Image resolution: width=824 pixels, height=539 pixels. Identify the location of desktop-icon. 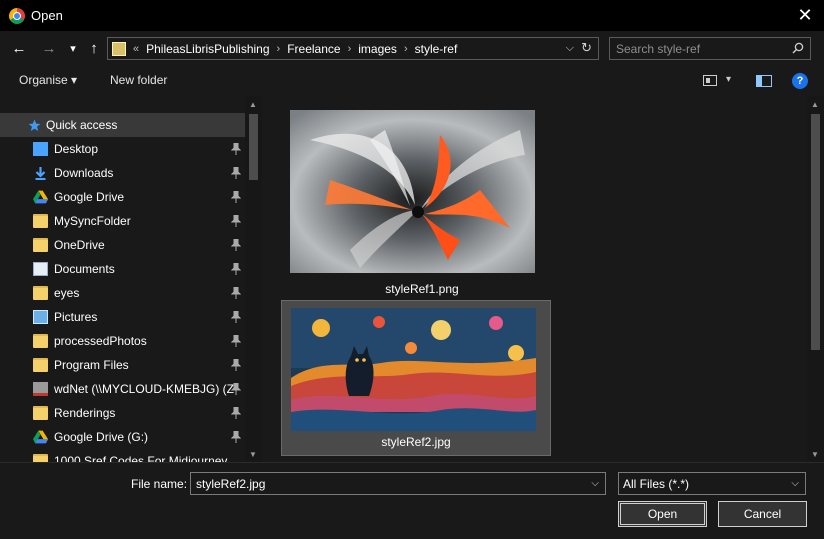
(40, 149).